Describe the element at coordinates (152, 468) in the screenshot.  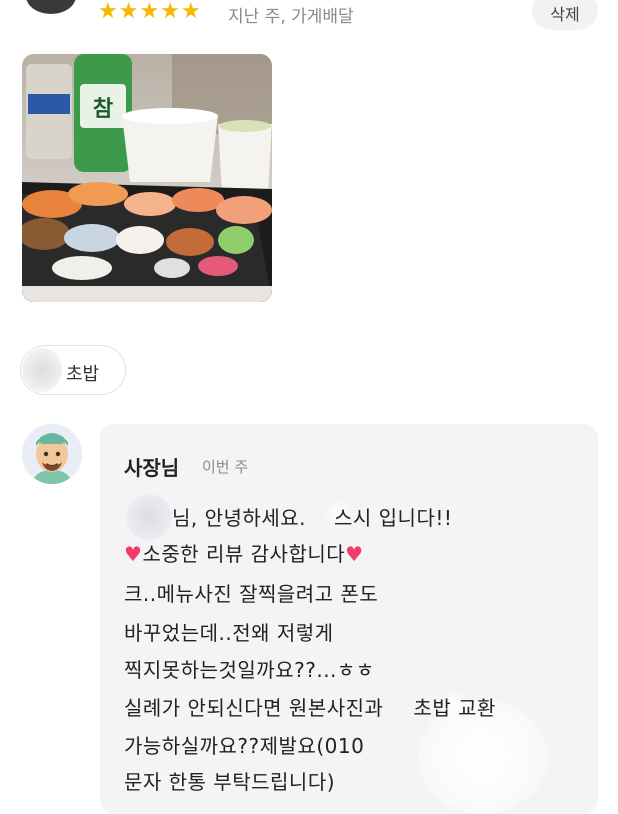
I see `owner-name: 사장님` at that location.